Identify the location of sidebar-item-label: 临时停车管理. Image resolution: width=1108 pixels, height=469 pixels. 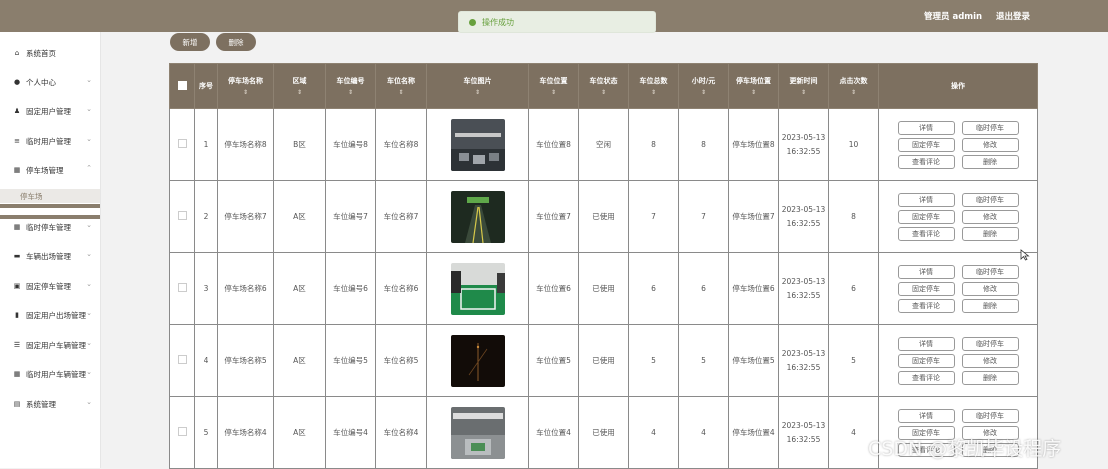
(48, 227).